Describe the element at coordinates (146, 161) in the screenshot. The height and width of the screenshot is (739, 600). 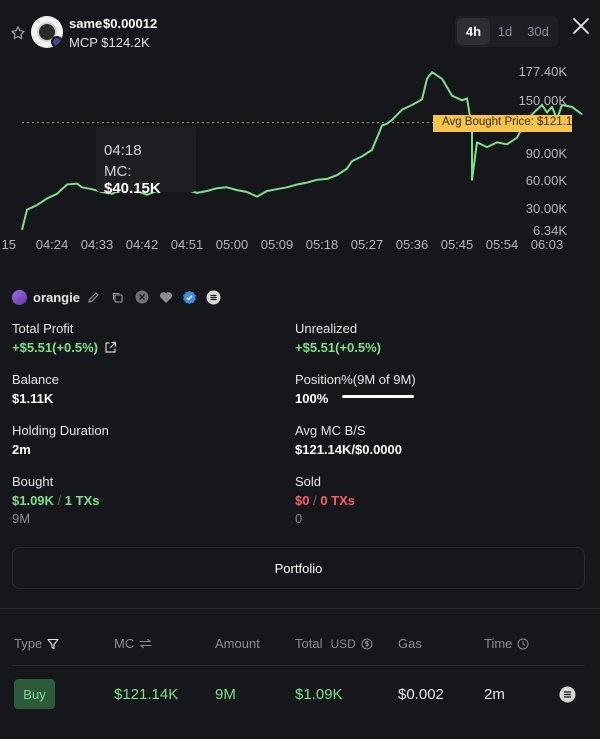
I see `chart-tooltip: 04:18 MC: $40.15K` at that location.